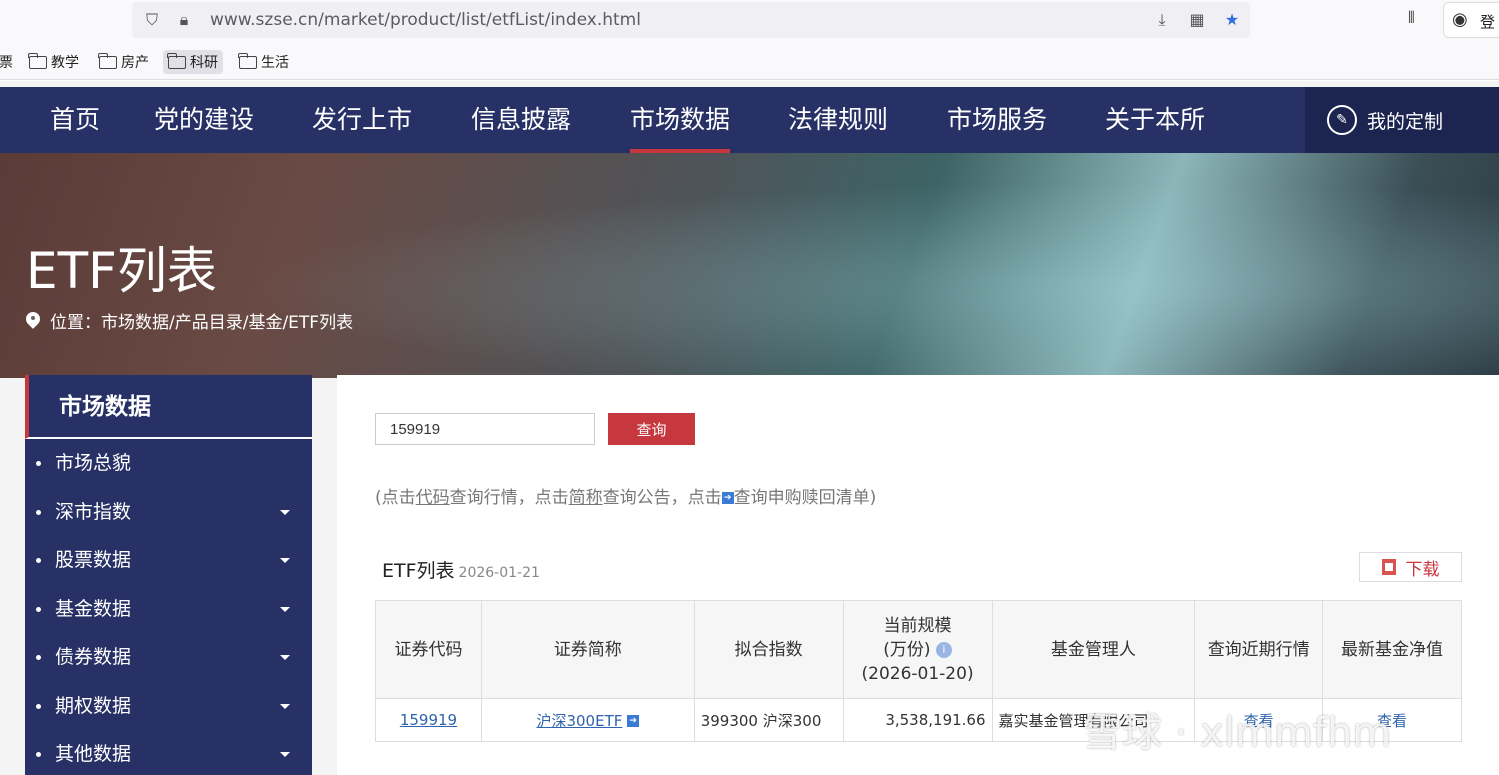  Describe the element at coordinates (1411, 18) in the screenshot. I see `library-icon: ⫴` at that location.